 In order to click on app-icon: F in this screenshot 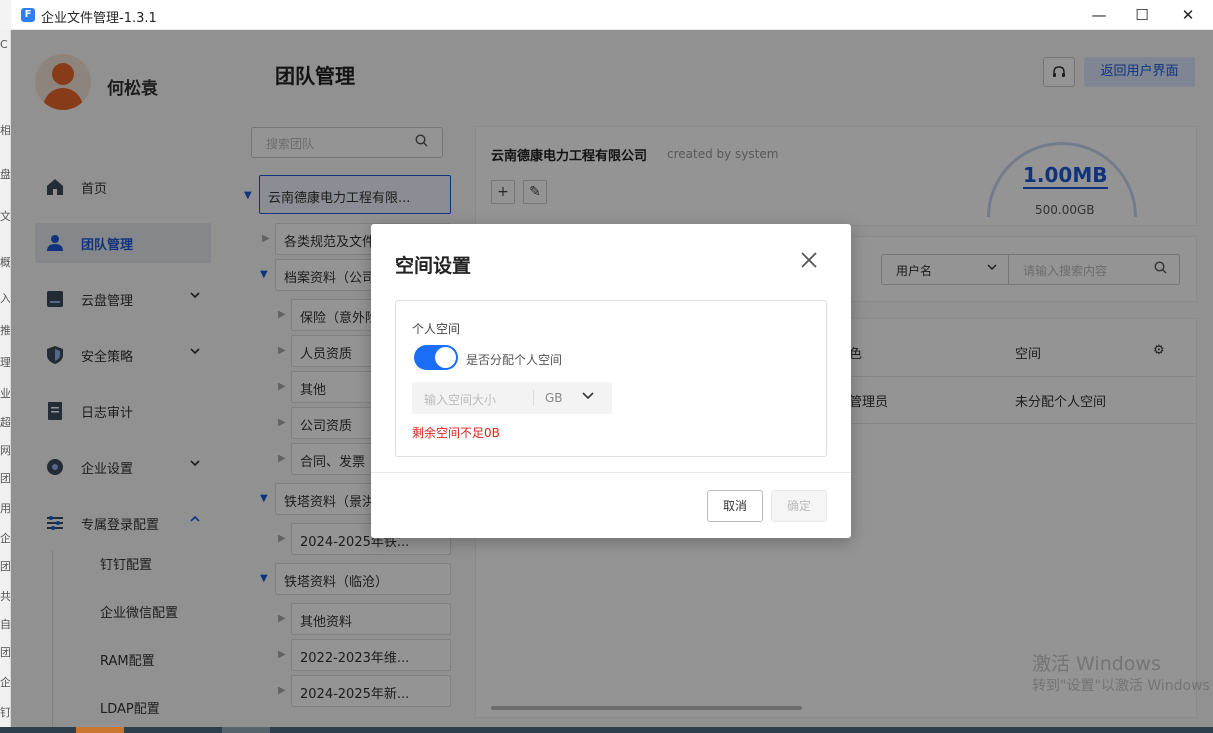, I will do `click(28, 15)`.